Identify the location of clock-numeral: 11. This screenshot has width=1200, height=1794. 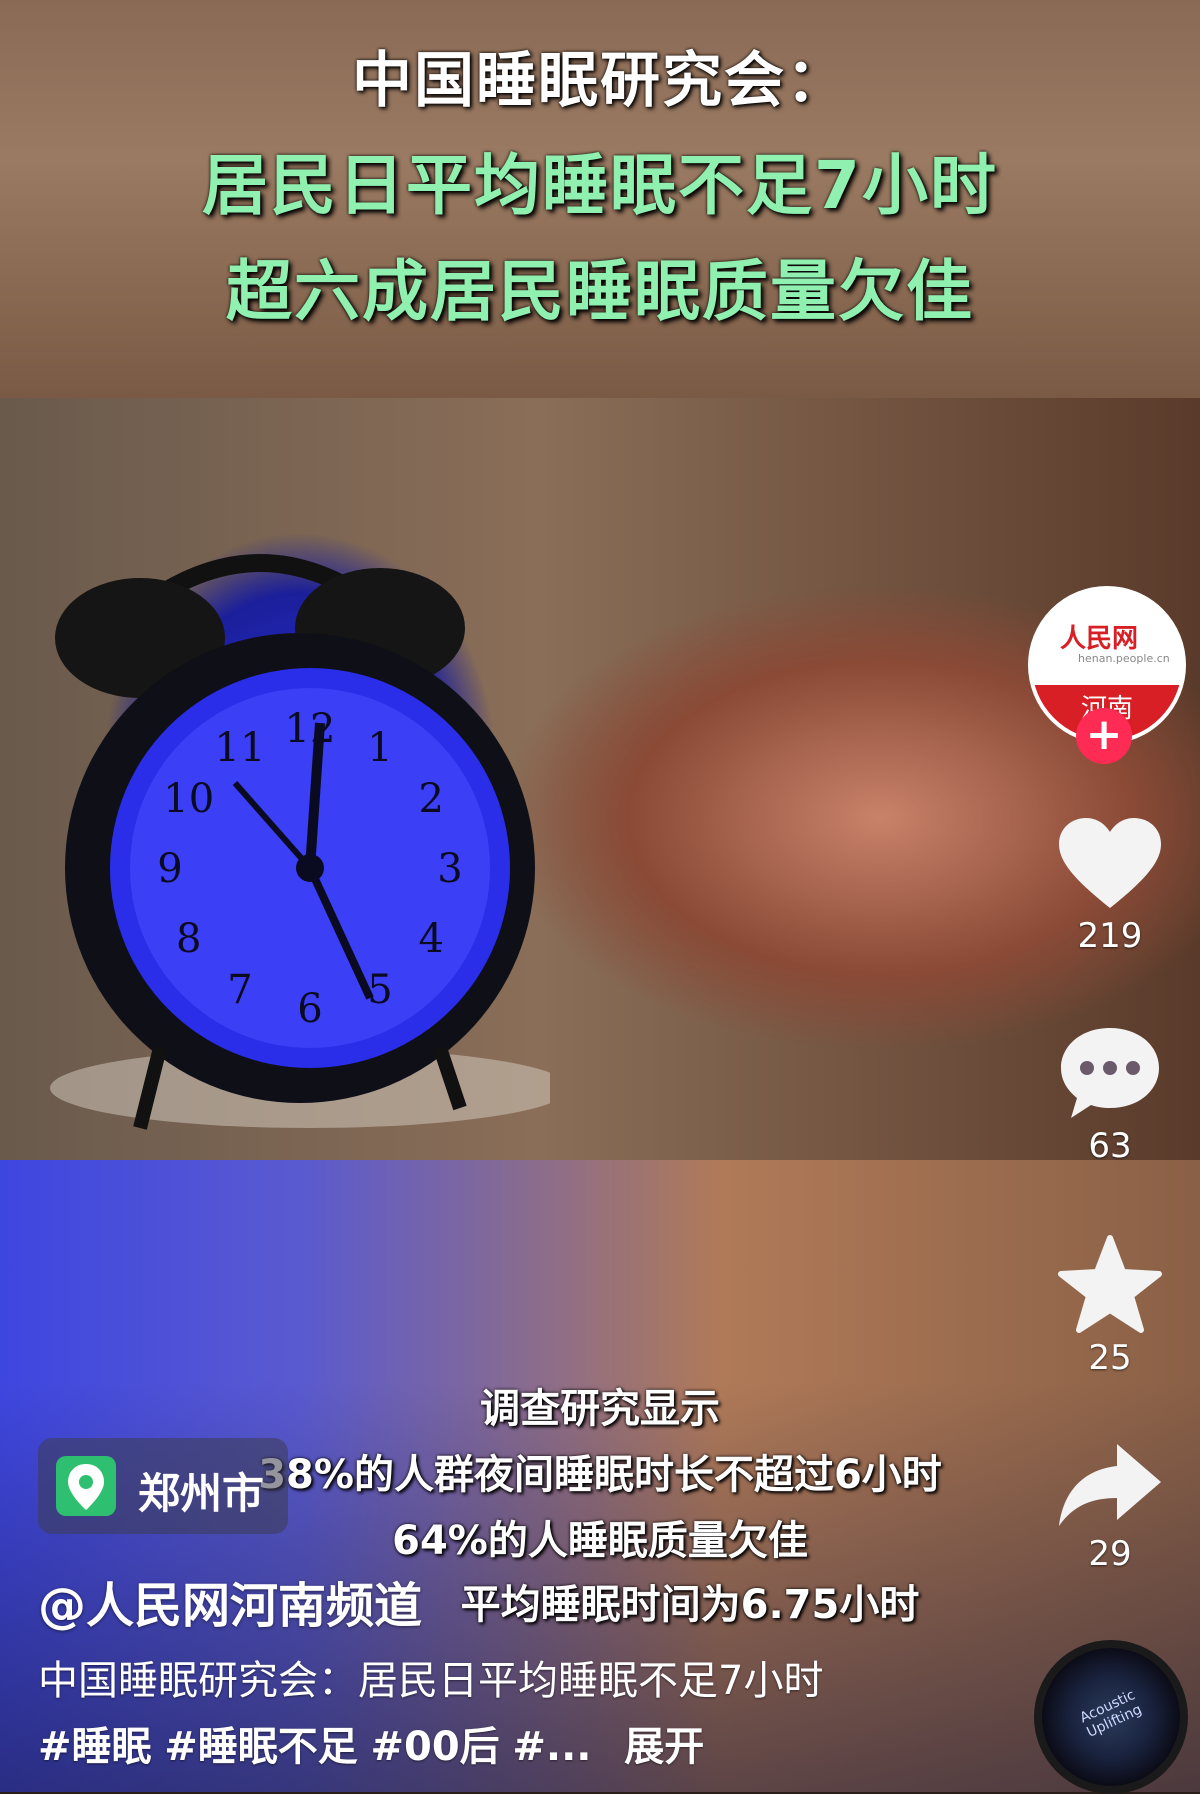
(240, 748).